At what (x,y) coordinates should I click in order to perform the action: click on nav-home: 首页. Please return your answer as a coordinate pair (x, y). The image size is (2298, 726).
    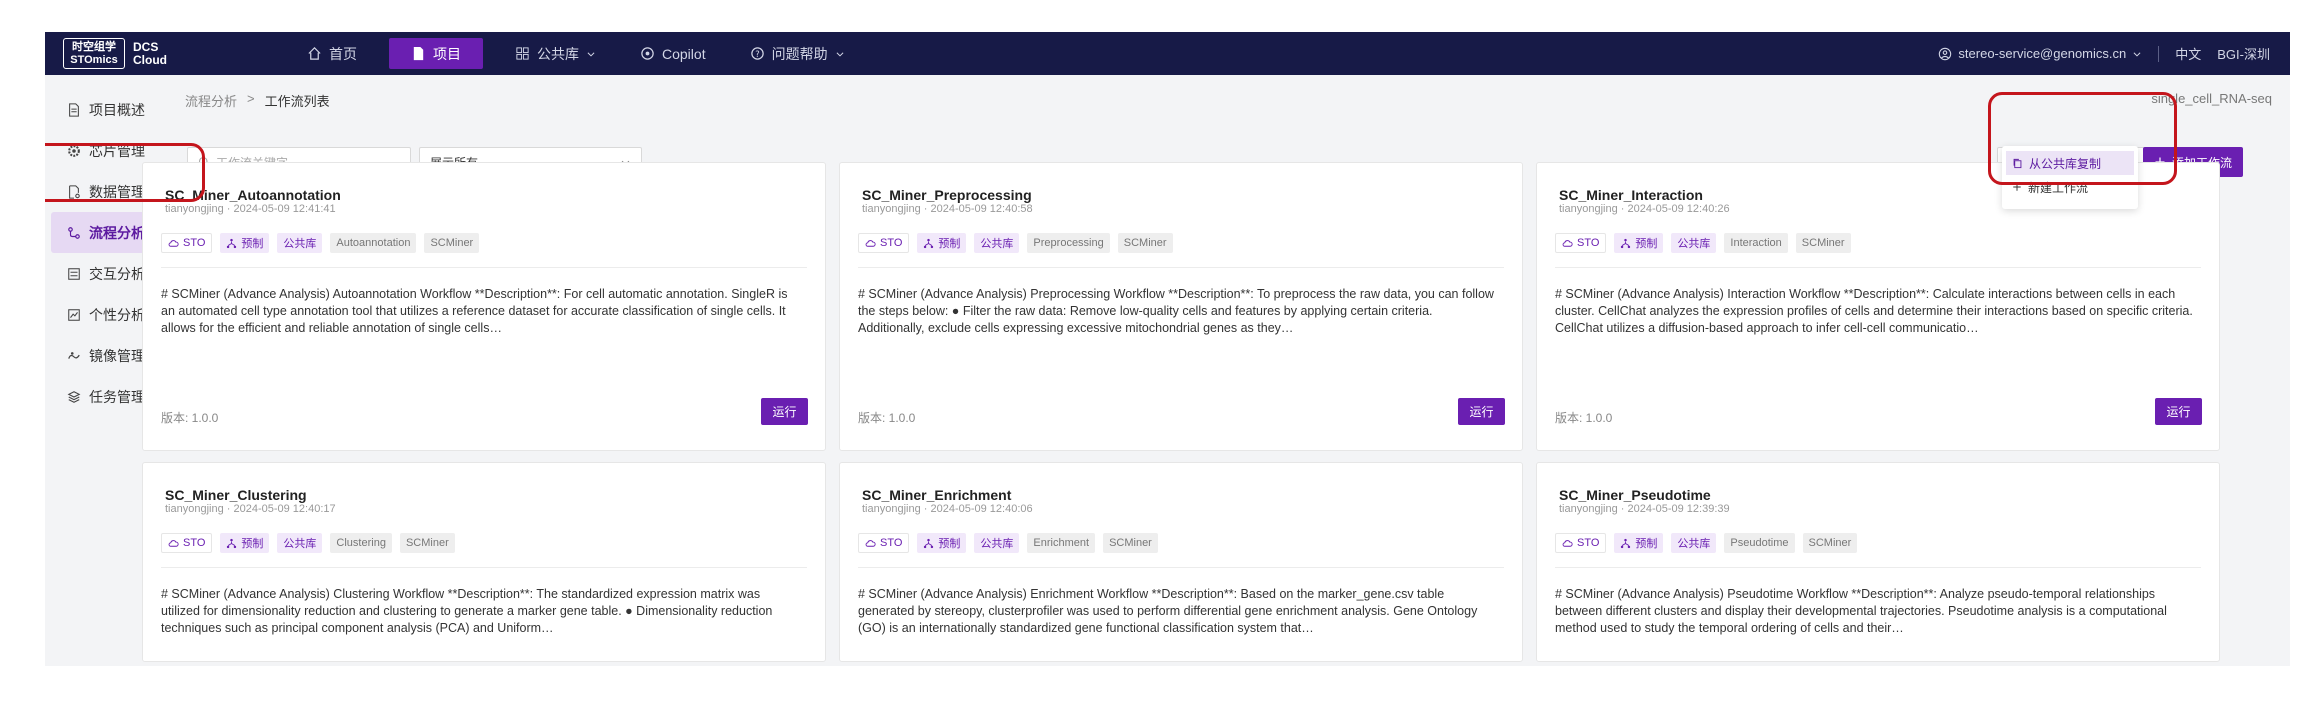
    Looking at the image, I should click on (332, 53).